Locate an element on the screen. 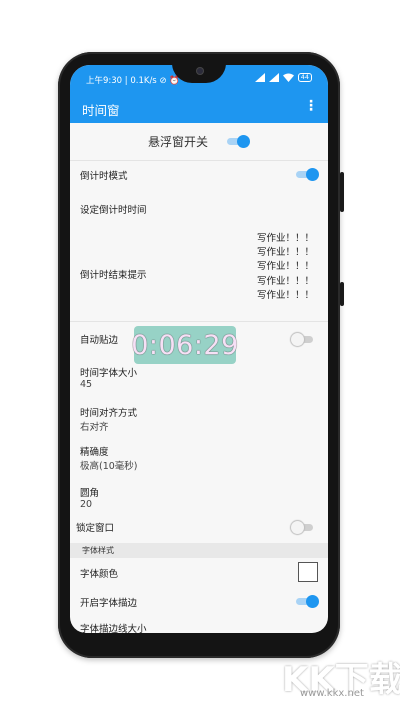 The height and width of the screenshot is (711, 400). battery-icon: 44 is located at coordinates (304, 77).